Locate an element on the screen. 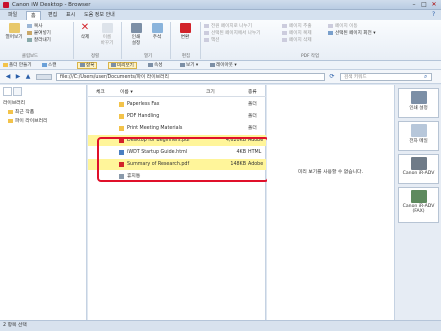 Image resolution: width=441 pixels, height=331 pixels. cut-icon is located at coordinates (29, 39).